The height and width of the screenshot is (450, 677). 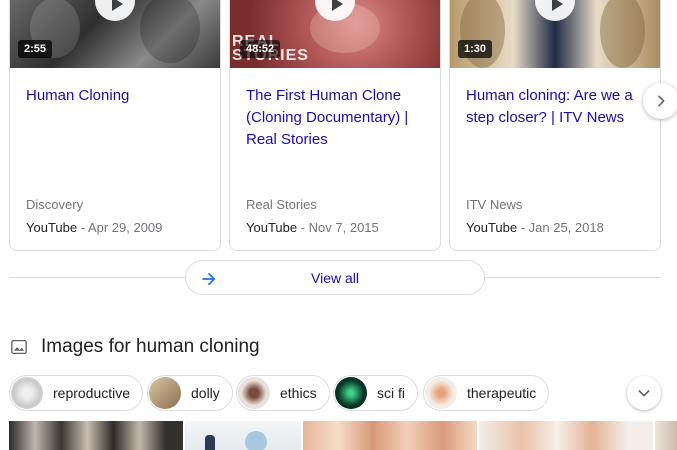 What do you see at coordinates (260, 49) in the screenshot?
I see `video-duration: 48:52` at bounding box center [260, 49].